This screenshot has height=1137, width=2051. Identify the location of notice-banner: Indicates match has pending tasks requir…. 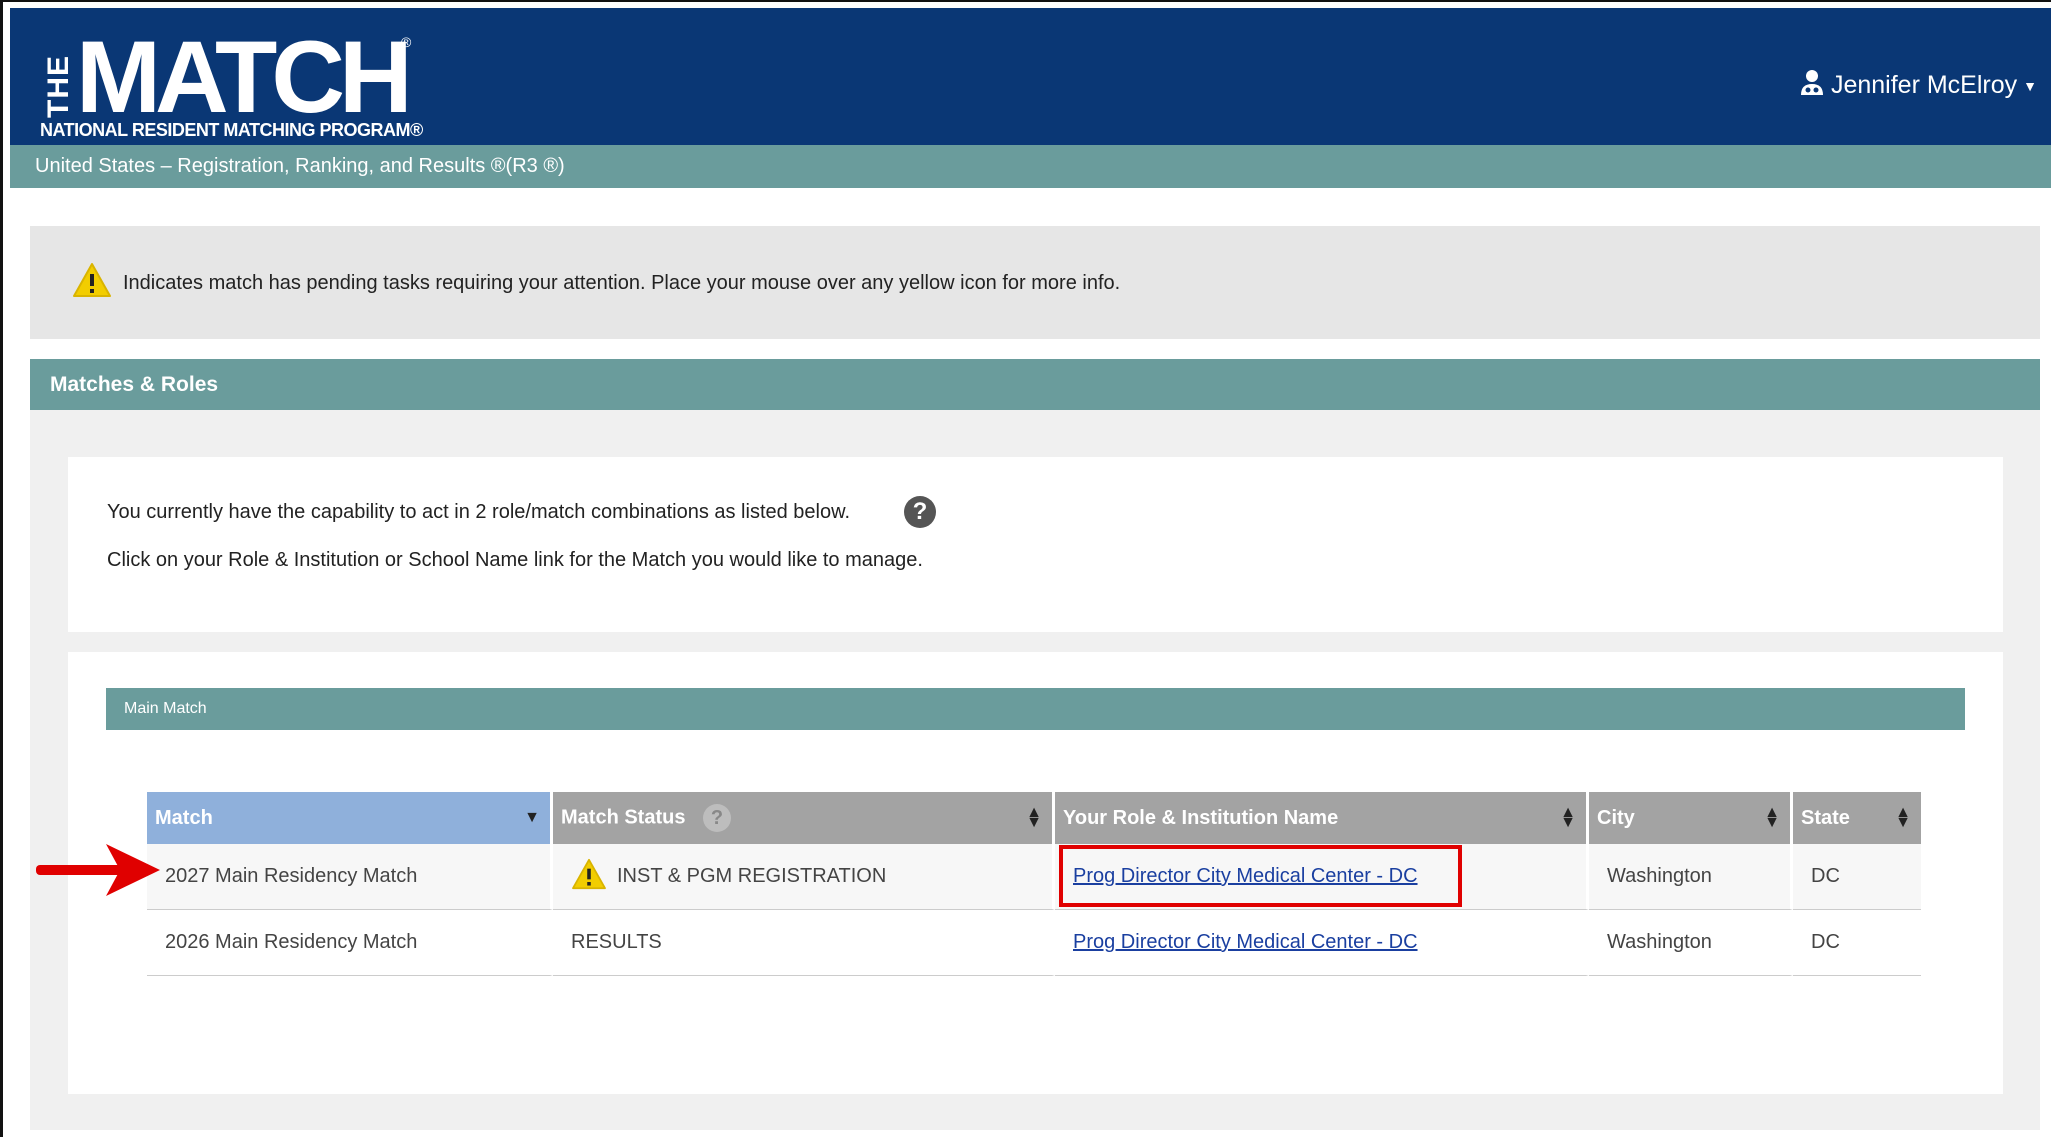
(1035, 282).